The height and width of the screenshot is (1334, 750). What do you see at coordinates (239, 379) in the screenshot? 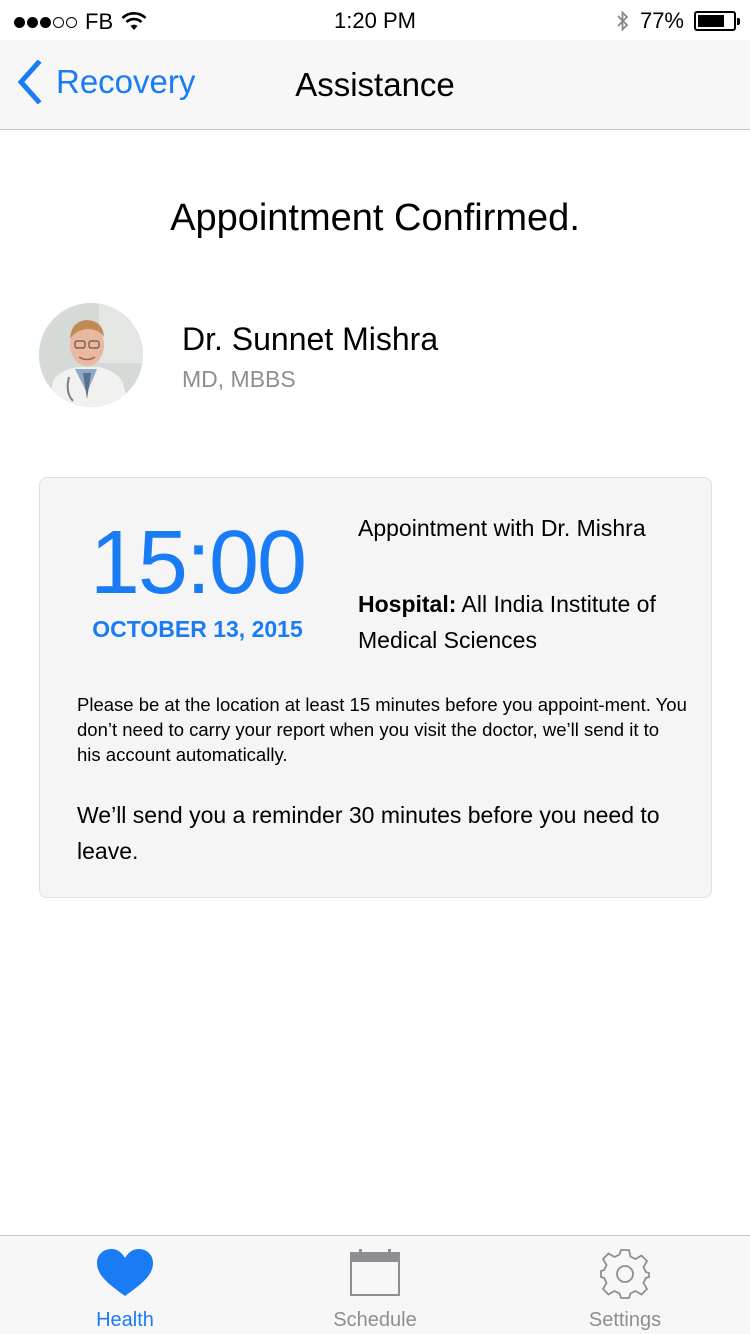
I see `doctor-credentials: MD, MBBS` at bounding box center [239, 379].